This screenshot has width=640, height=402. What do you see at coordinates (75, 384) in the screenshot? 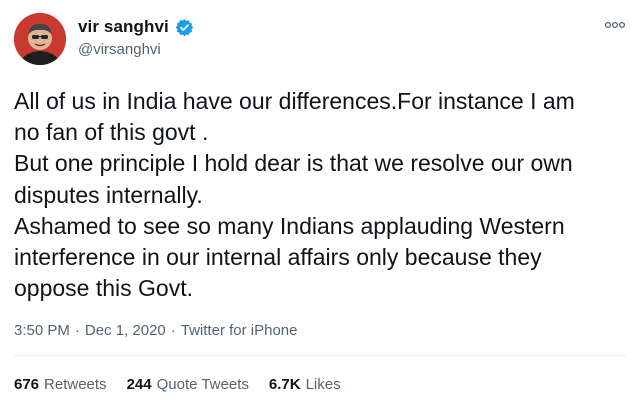
I see `retweets-label: Retweets` at bounding box center [75, 384].